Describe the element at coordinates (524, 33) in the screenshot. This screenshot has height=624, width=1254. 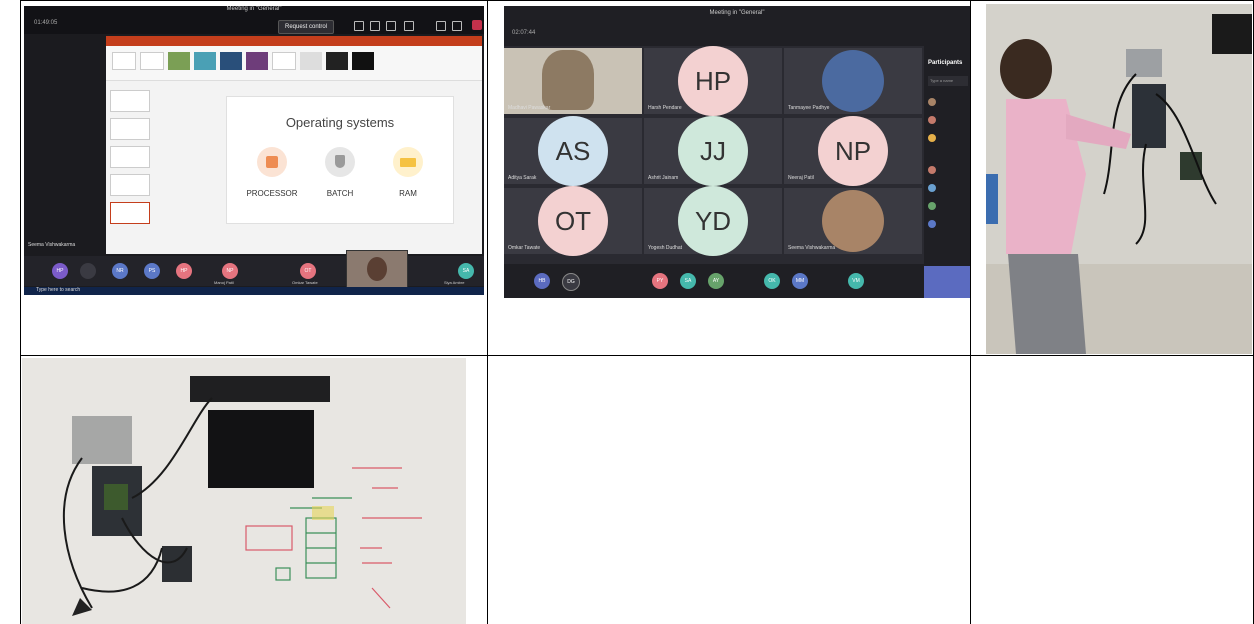
I see `meeting-timer: 02:07:44` at that location.